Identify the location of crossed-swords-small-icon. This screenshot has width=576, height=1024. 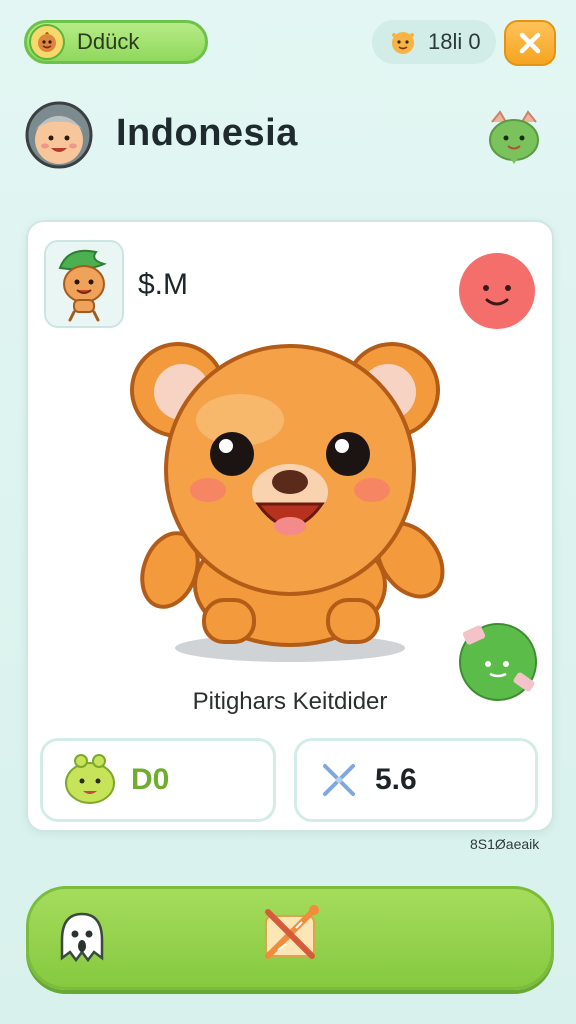
(339, 780).